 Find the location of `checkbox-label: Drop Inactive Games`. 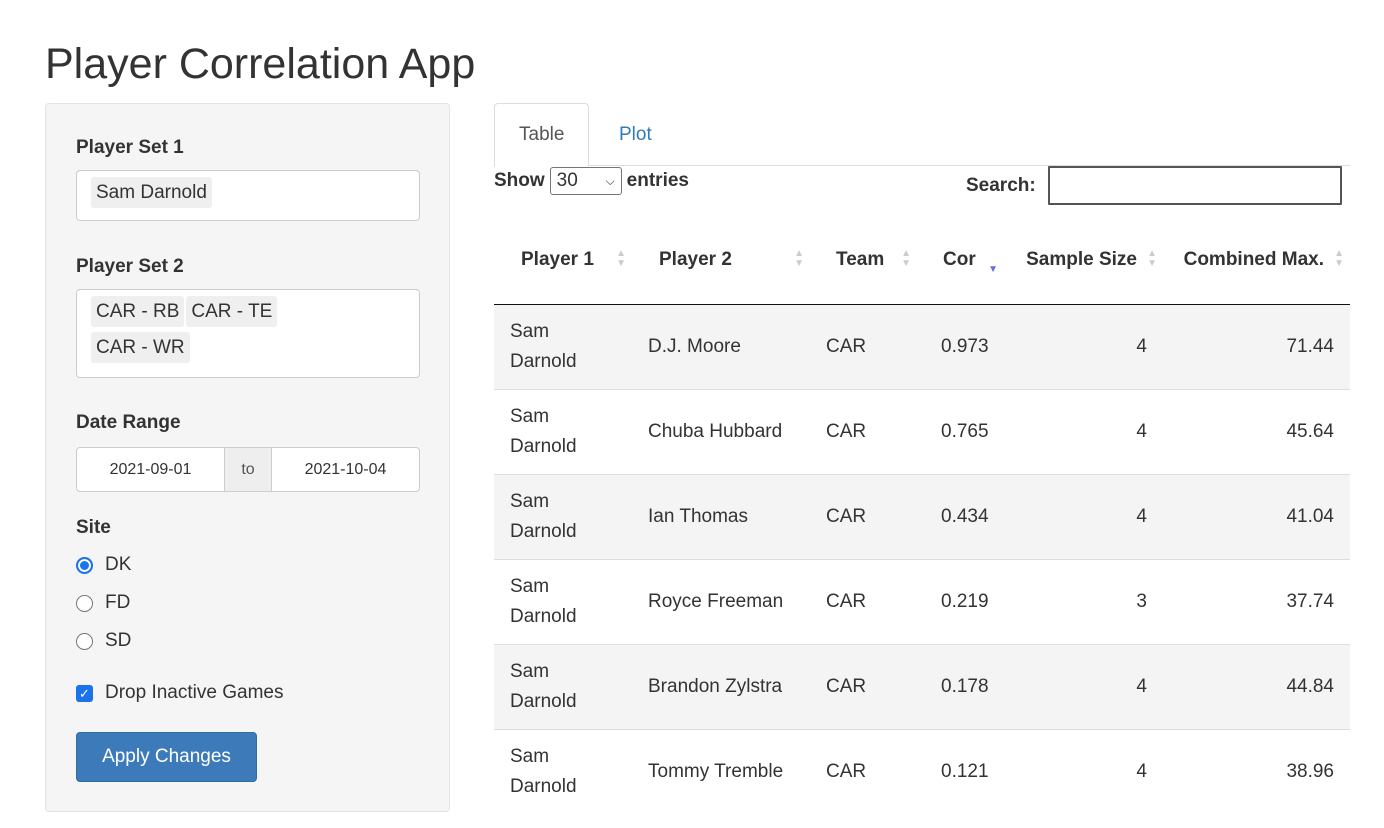

checkbox-label: Drop Inactive Games is located at coordinates (194, 692).